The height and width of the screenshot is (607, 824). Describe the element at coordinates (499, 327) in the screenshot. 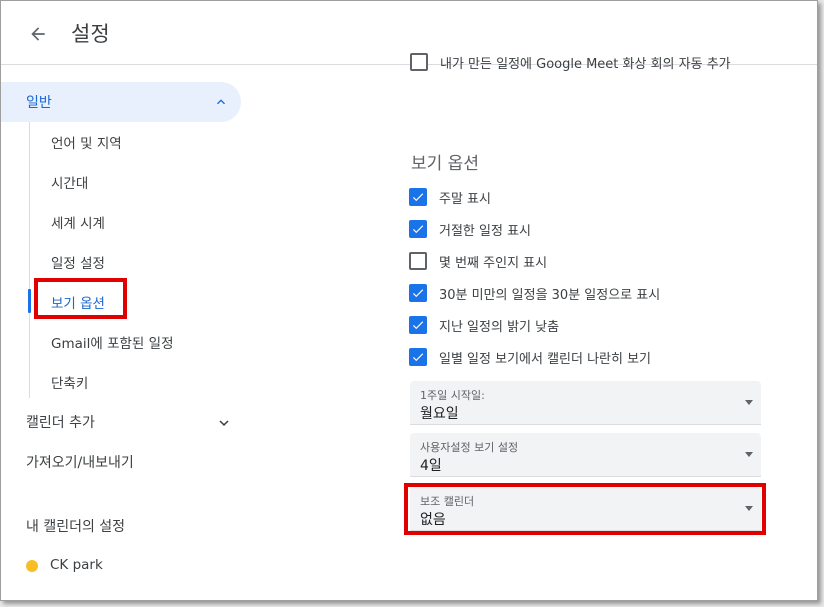

I see `option-label: 지난 일정의 밝기 낮춤` at that location.